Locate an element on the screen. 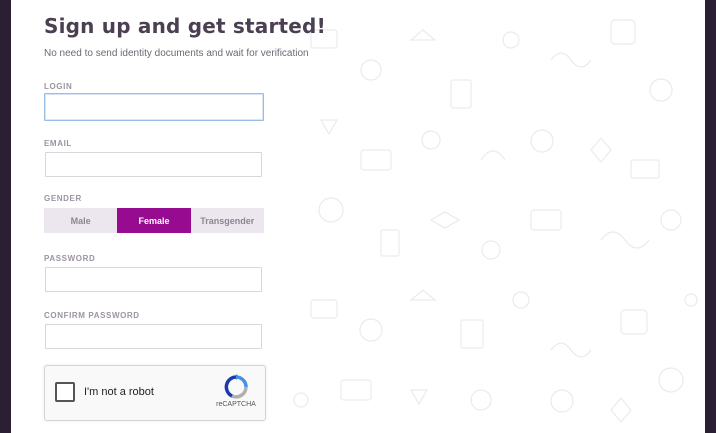 This screenshot has height=433, width=716. password-input is located at coordinates (153, 279).